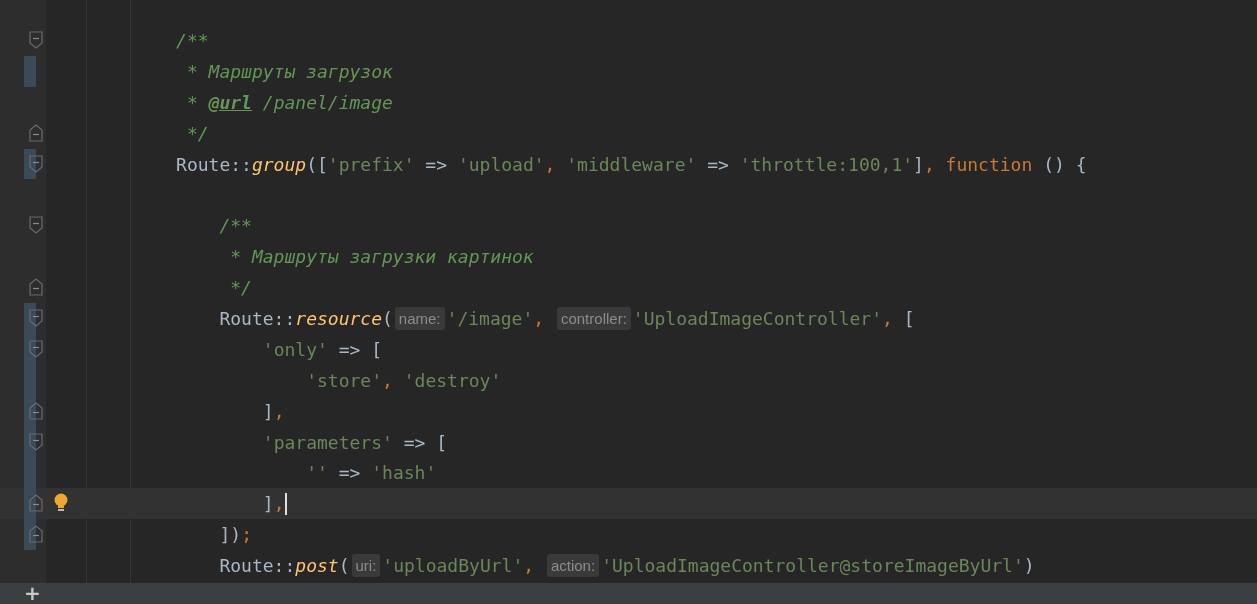 This screenshot has width=1257, height=604. I want to click on code-text: 'uploadByUrl',, so click(459, 566).